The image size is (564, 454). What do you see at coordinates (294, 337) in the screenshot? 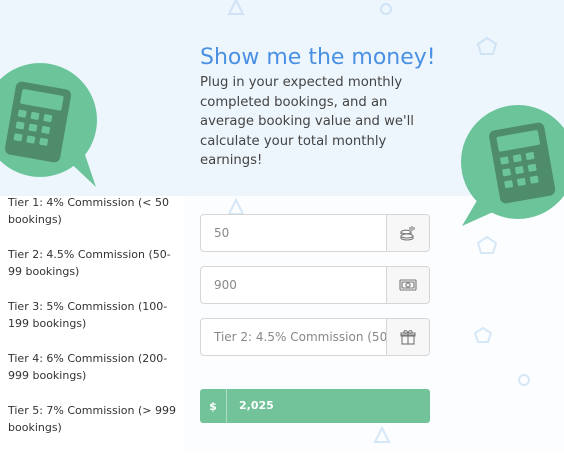
I see `tier-select` at bounding box center [294, 337].